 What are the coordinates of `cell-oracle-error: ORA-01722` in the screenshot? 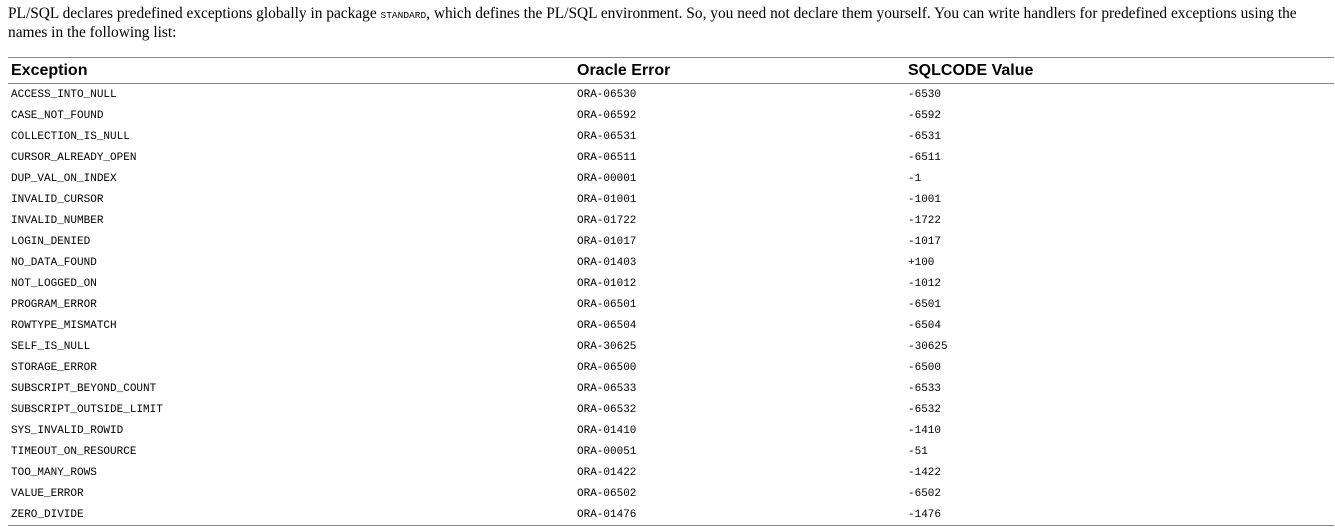 It's located at (607, 220).